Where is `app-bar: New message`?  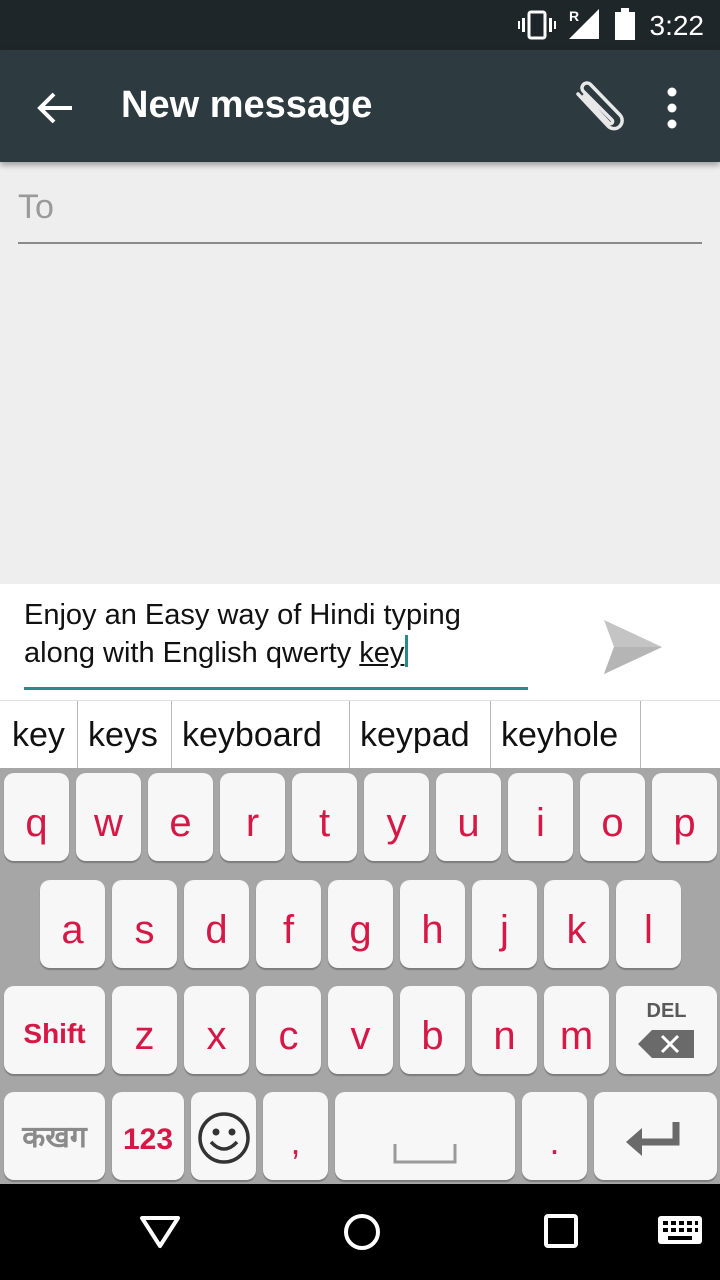
app-bar: New message is located at coordinates (360, 106).